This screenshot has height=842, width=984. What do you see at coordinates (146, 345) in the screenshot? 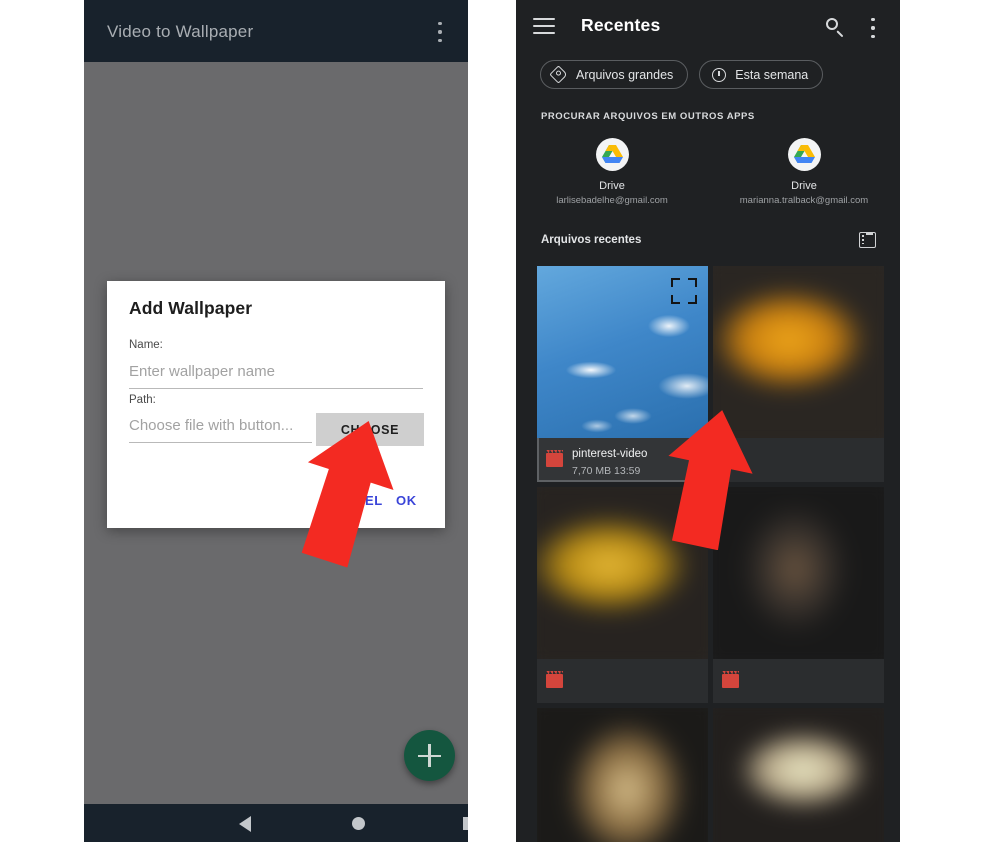
I see `name-label: Name:` at bounding box center [146, 345].